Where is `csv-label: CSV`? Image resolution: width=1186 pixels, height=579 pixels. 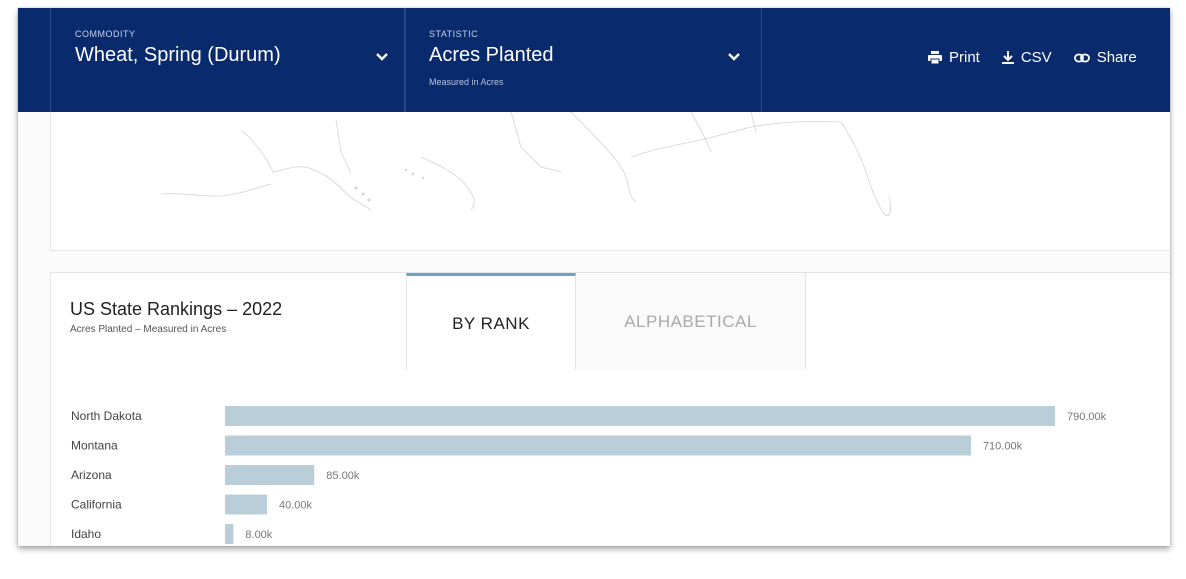
csv-label: CSV is located at coordinates (1036, 57).